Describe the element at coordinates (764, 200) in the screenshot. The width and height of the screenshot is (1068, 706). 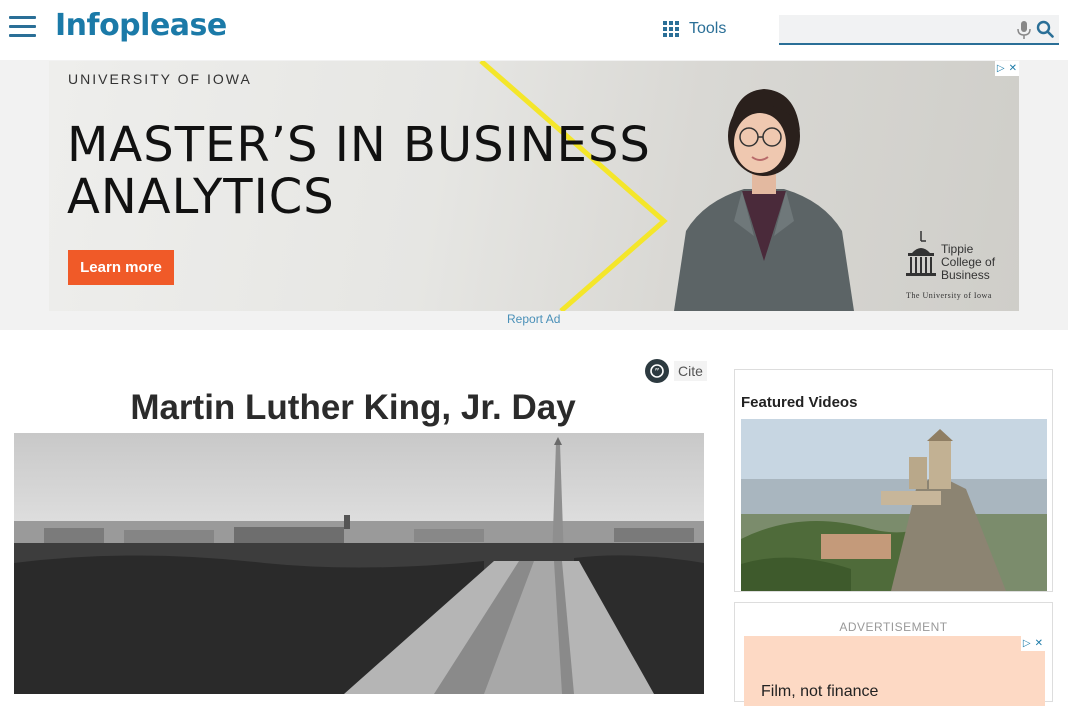
I see `ad-person-image` at that location.